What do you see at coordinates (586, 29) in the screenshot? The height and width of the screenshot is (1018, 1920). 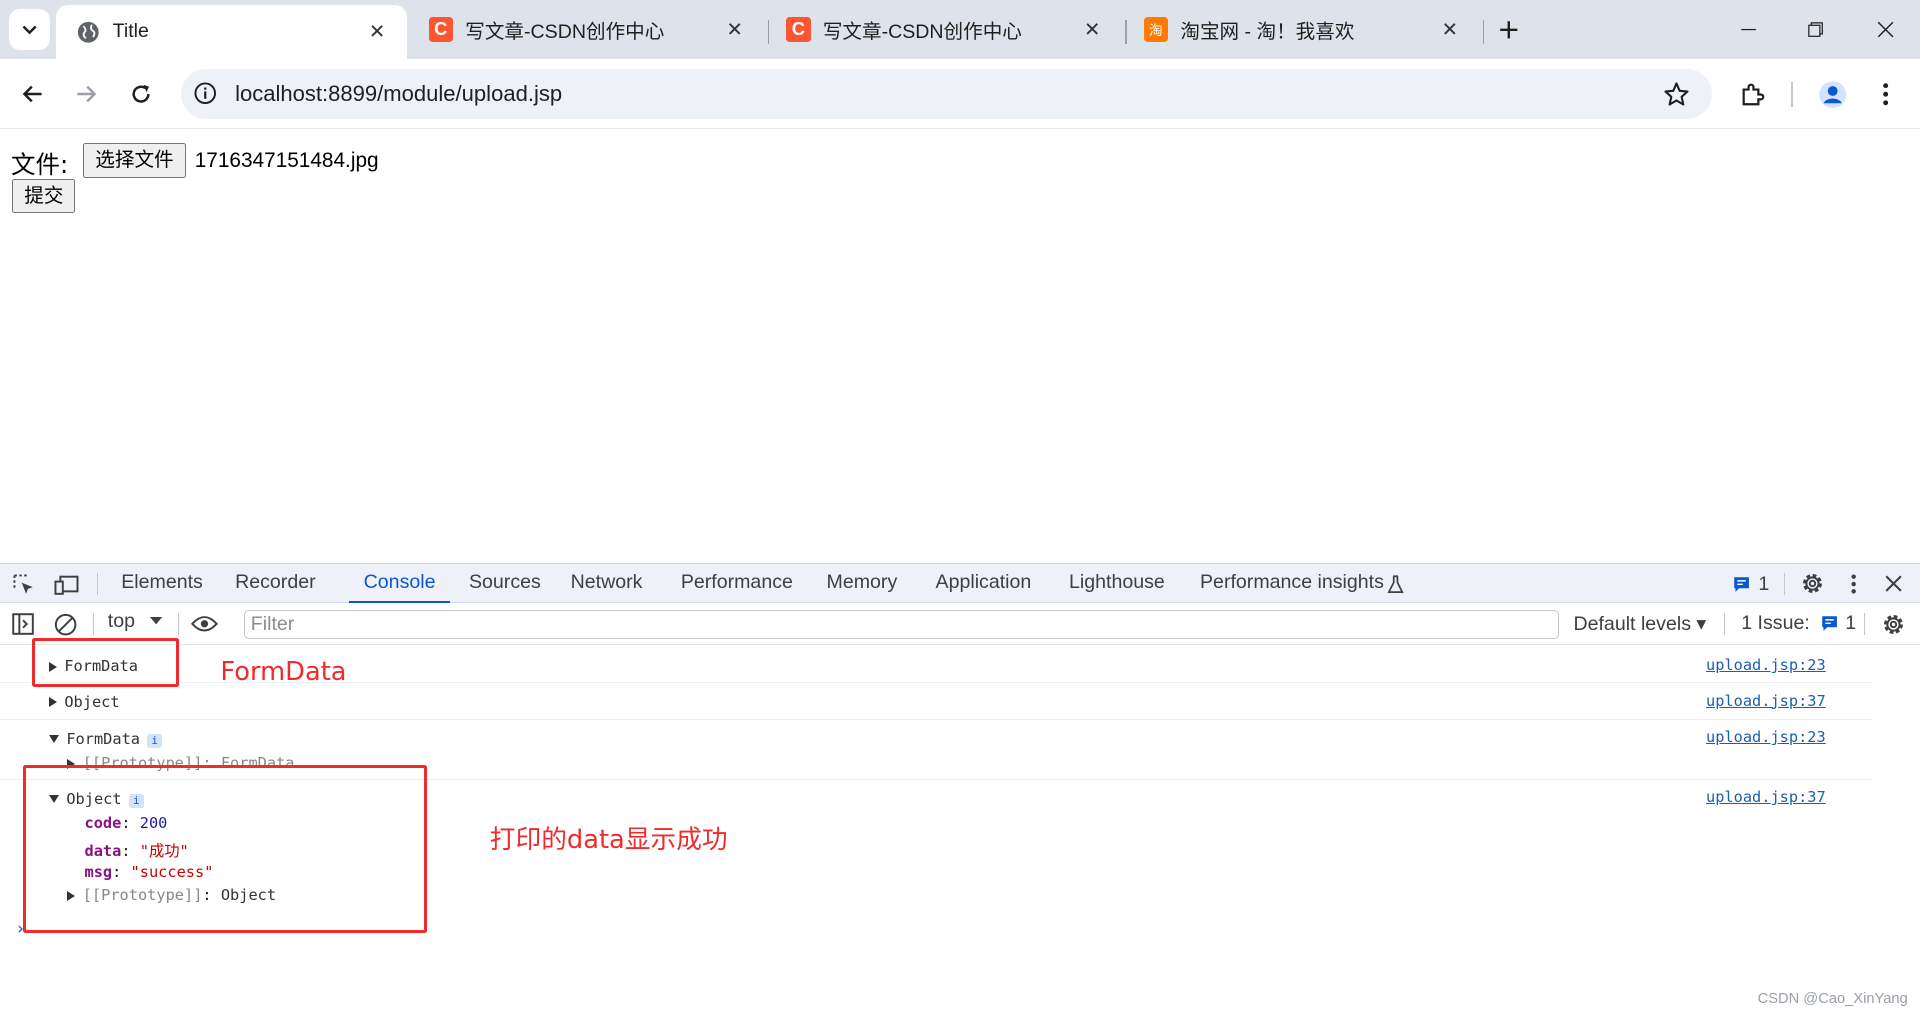 I see `tab-csdn-1: C 写文章-CSDN创作中心 ✕` at bounding box center [586, 29].